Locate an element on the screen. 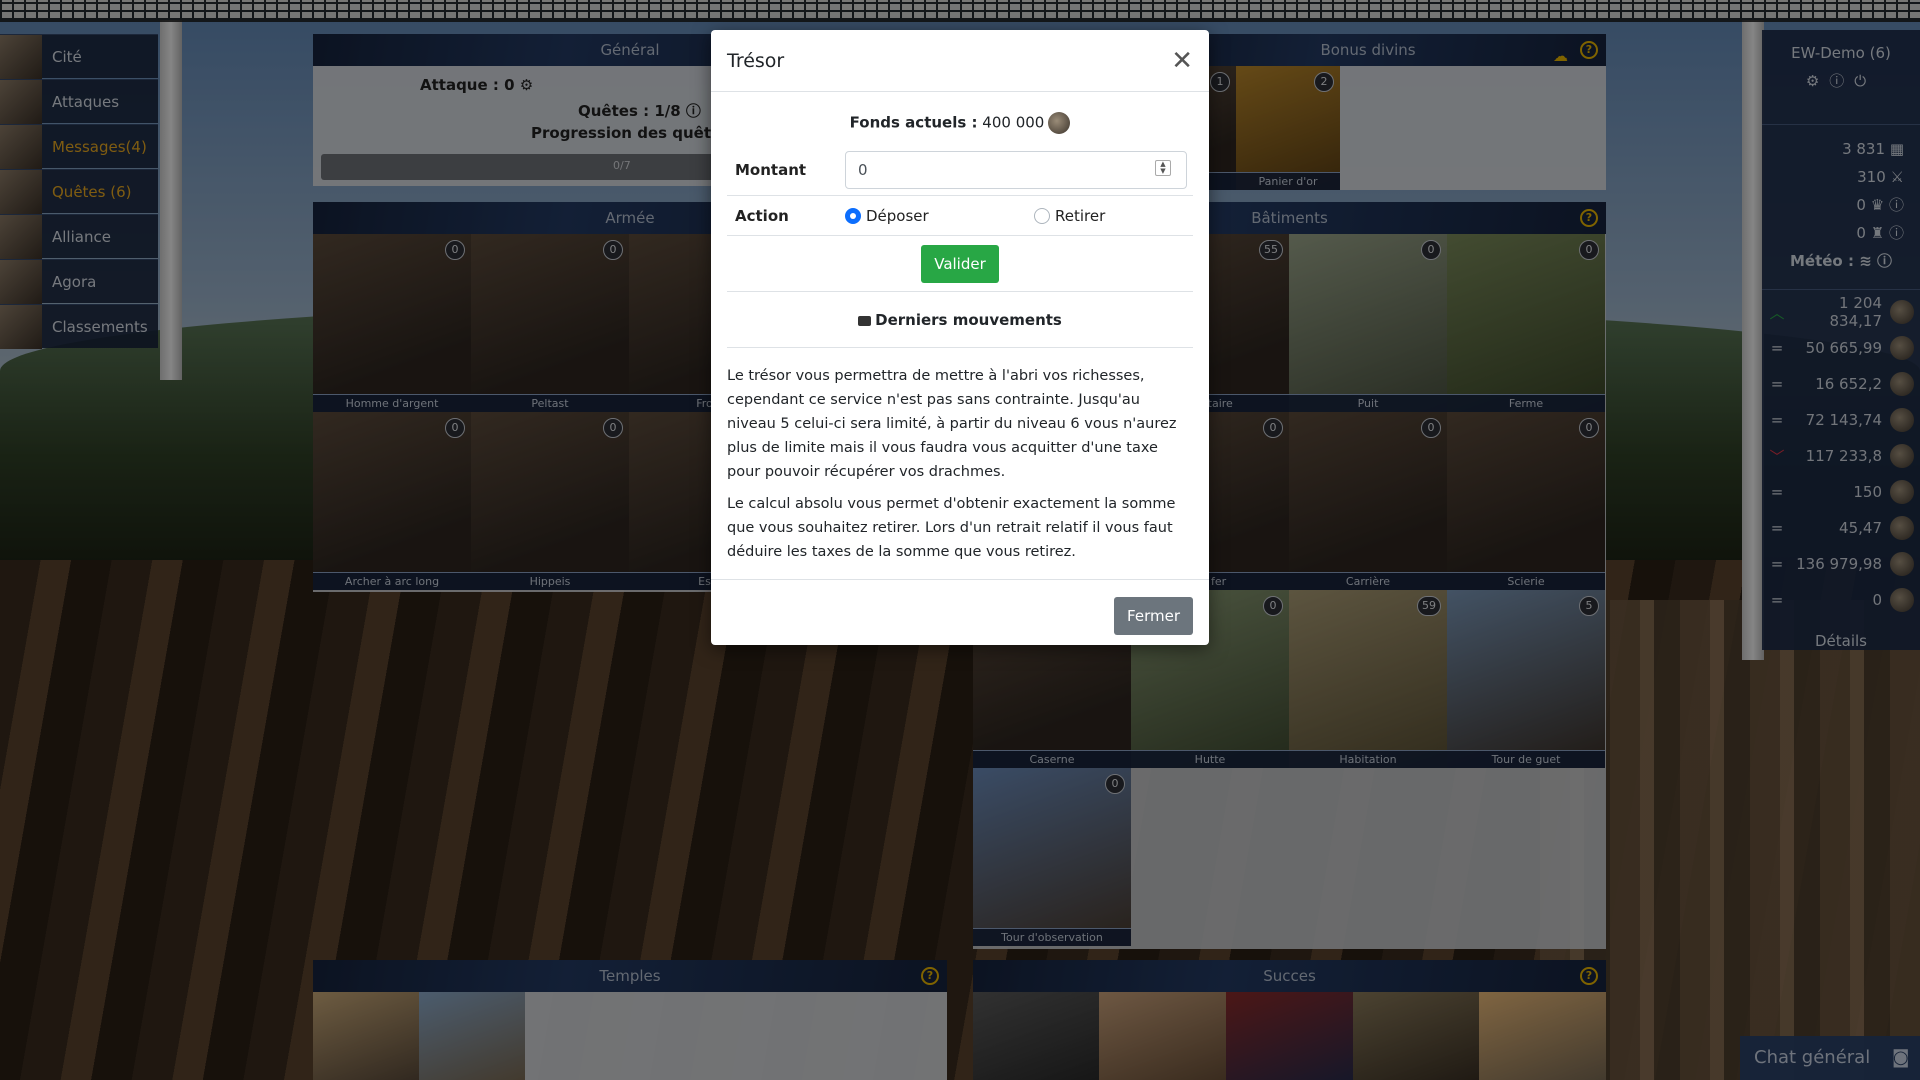 The image size is (1920, 1080). amount-input is located at coordinates (1016, 169).